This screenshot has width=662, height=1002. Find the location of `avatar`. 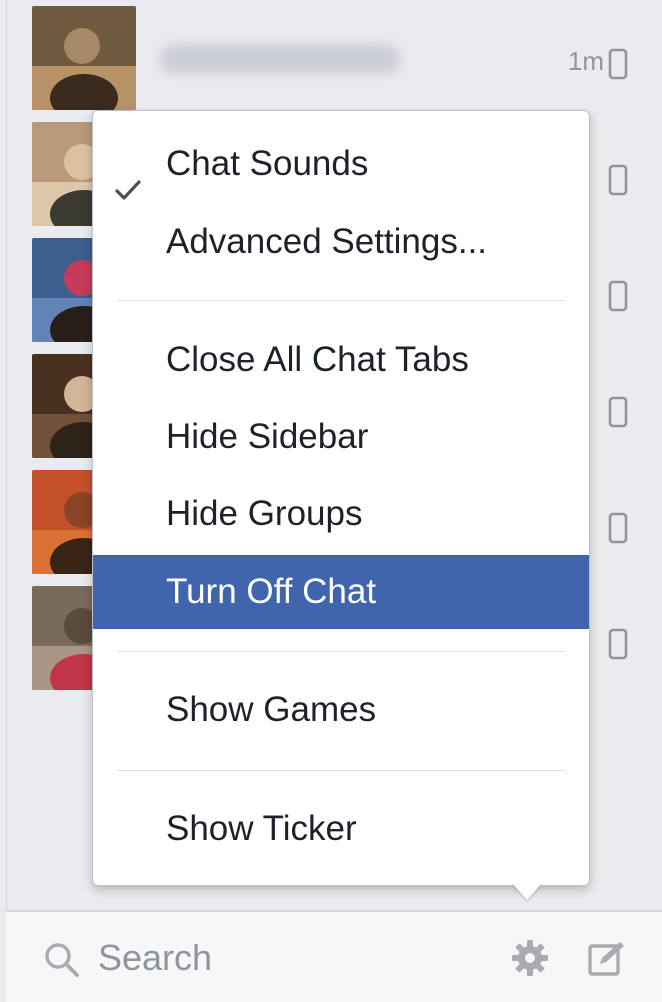

avatar is located at coordinates (84, 58).